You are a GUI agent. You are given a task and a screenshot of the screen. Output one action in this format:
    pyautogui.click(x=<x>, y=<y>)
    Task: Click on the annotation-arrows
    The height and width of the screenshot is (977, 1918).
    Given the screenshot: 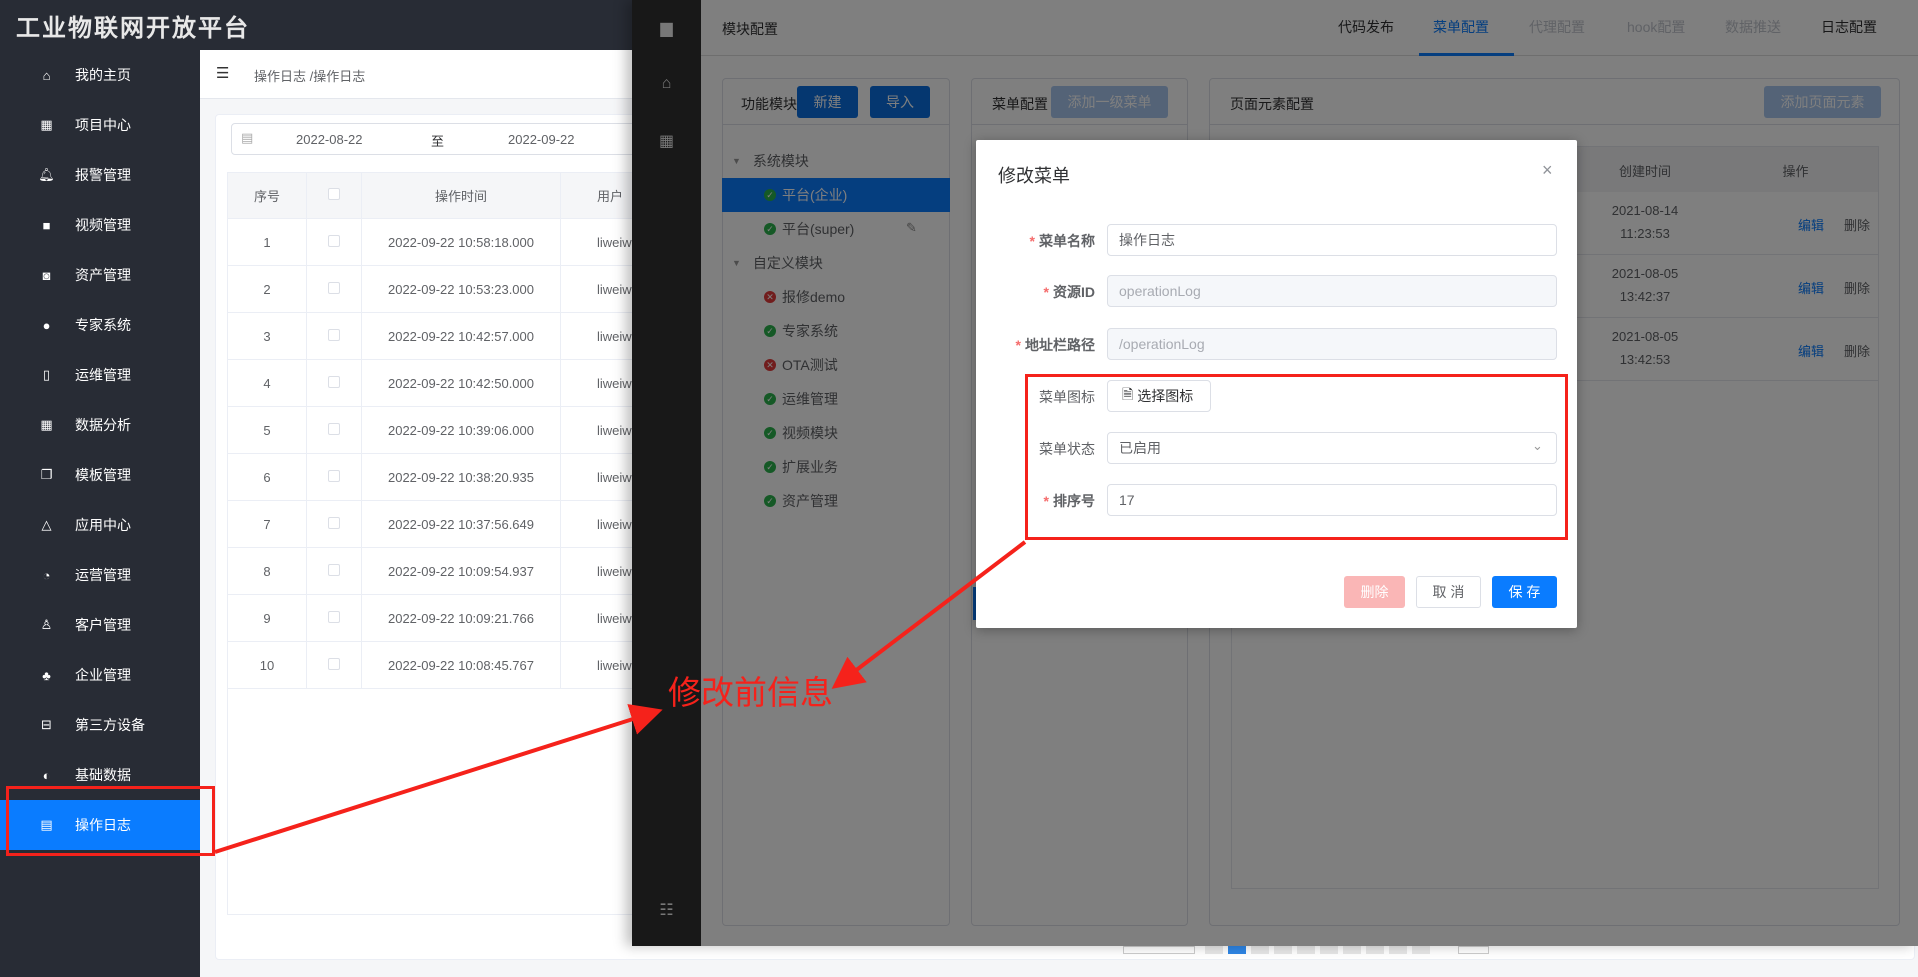 What is the action you would take?
    pyautogui.click(x=620, y=697)
    